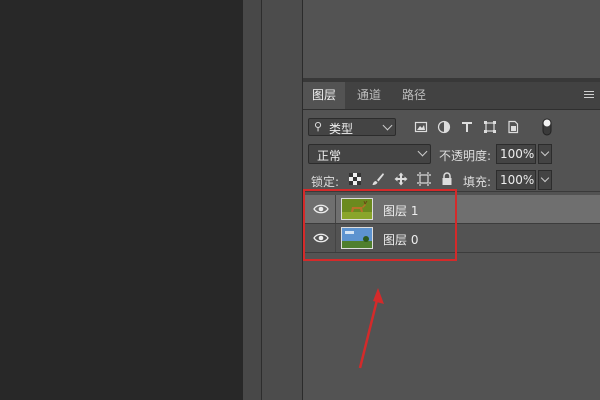  I want to click on shape-filter-icon, so click(490, 127).